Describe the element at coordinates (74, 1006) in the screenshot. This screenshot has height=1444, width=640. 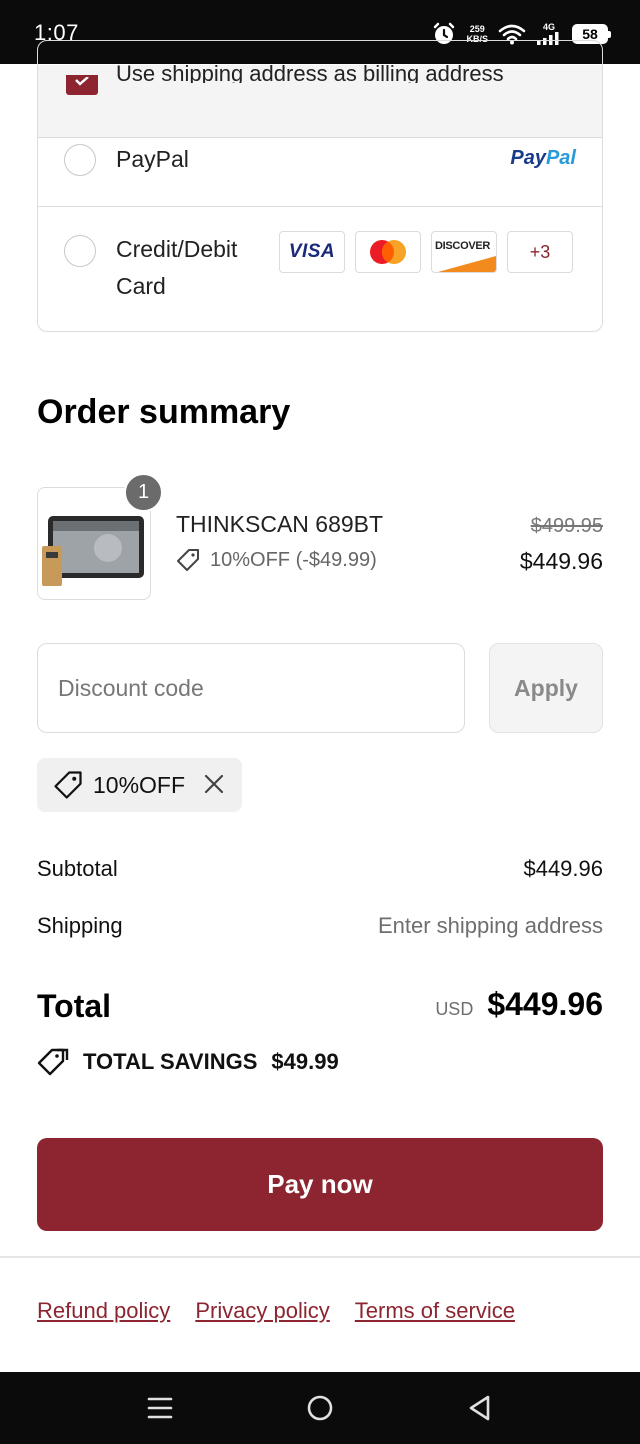
I see `total-label: Total` at that location.